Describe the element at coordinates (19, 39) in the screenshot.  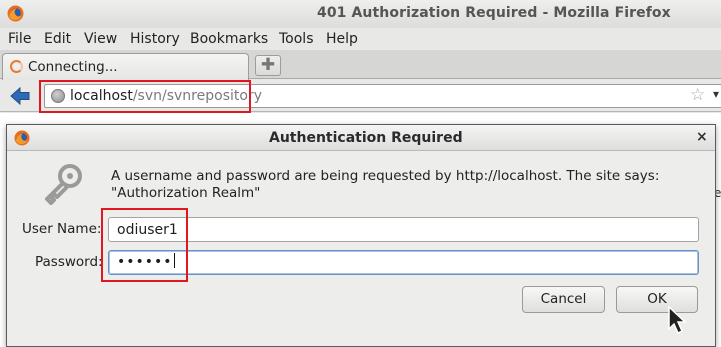
I see `menu-file: File` at that location.